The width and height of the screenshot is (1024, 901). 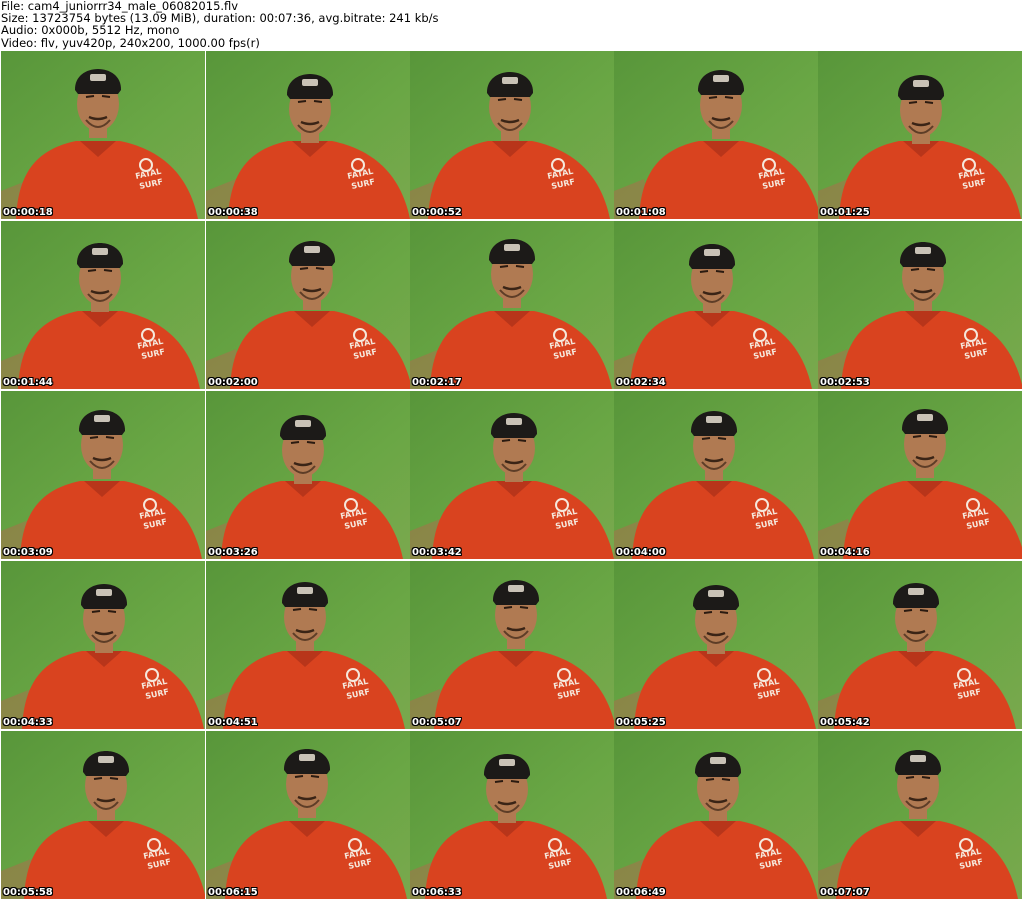 I want to click on video-thumbnail: FATAL SURF 00:05:25, so click(x=716, y=645).